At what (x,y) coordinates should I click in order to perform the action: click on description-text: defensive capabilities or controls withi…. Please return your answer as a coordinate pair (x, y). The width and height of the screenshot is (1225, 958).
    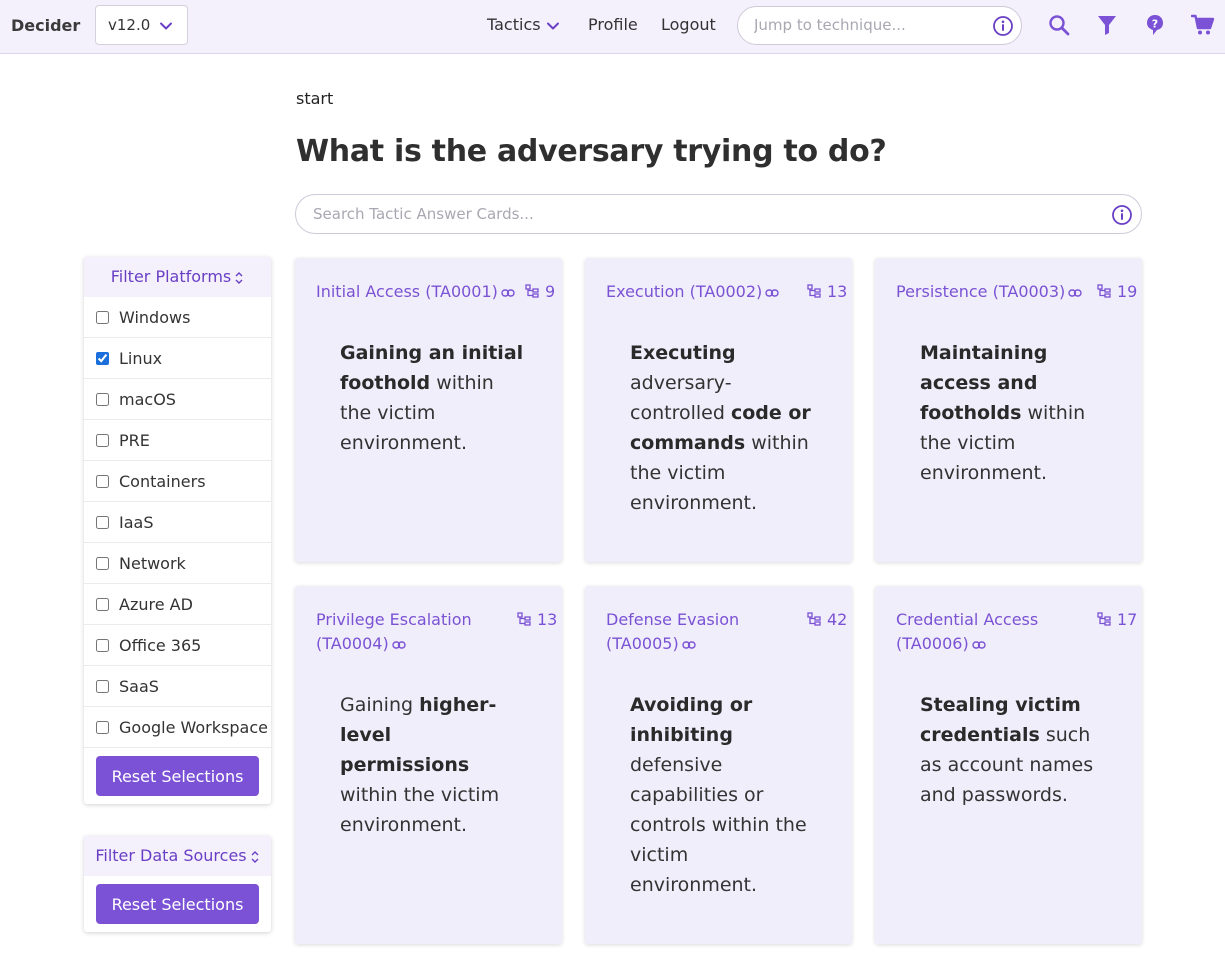
    Looking at the image, I should click on (718, 825).